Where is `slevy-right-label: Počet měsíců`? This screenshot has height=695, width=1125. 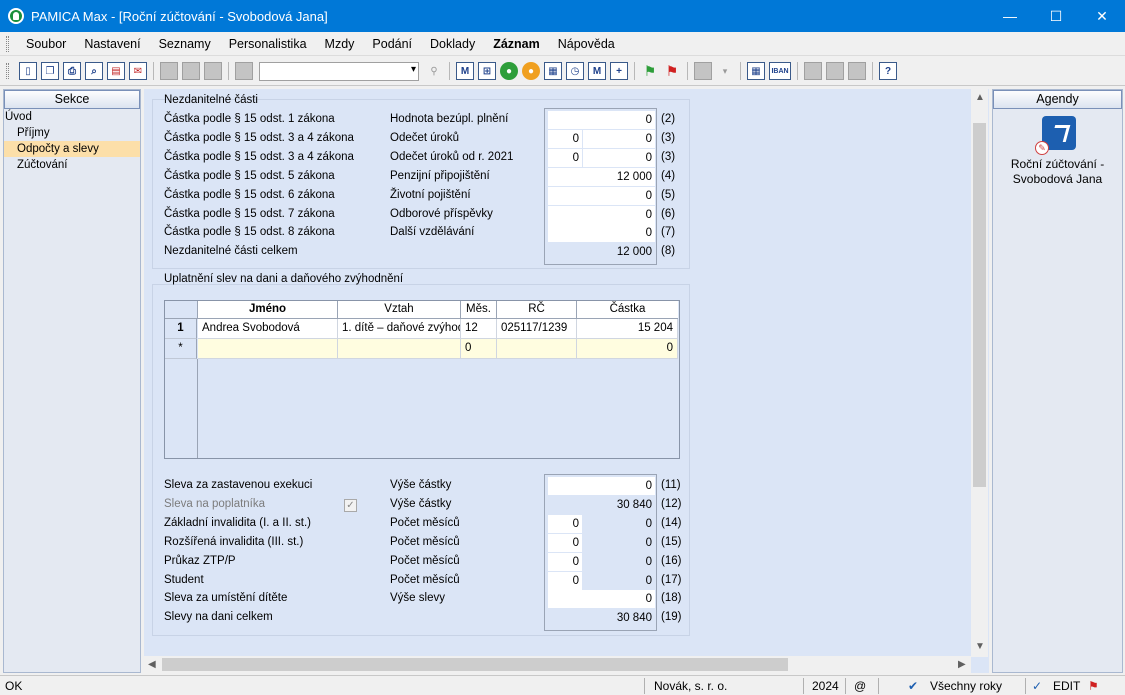 slevy-right-label: Počet měsíců is located at coordinates (425, 523).